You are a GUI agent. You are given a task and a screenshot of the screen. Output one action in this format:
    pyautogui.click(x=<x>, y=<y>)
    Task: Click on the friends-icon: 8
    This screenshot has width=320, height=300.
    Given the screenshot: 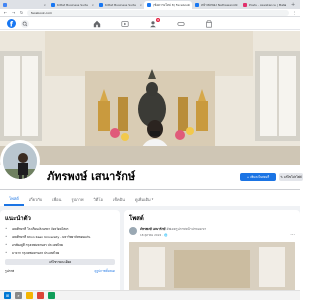 What is the action you would take?
    pyautogui.click(x=153, y=23)
    